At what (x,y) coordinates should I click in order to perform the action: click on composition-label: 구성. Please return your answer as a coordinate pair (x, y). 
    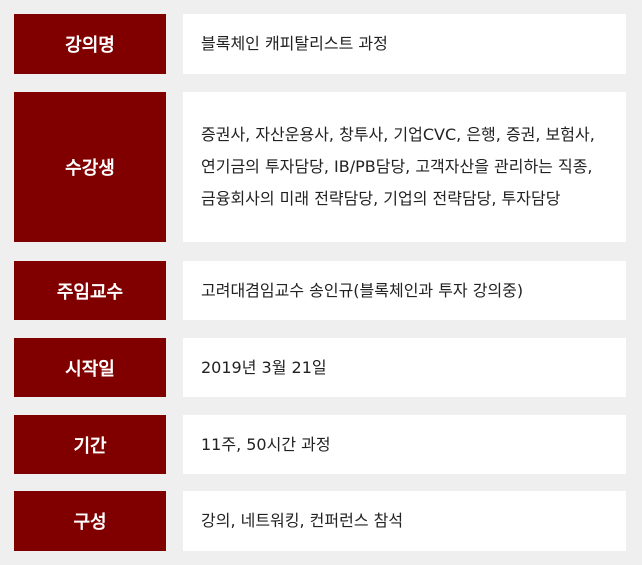
    Looking at the image, I should click on (90, 521).